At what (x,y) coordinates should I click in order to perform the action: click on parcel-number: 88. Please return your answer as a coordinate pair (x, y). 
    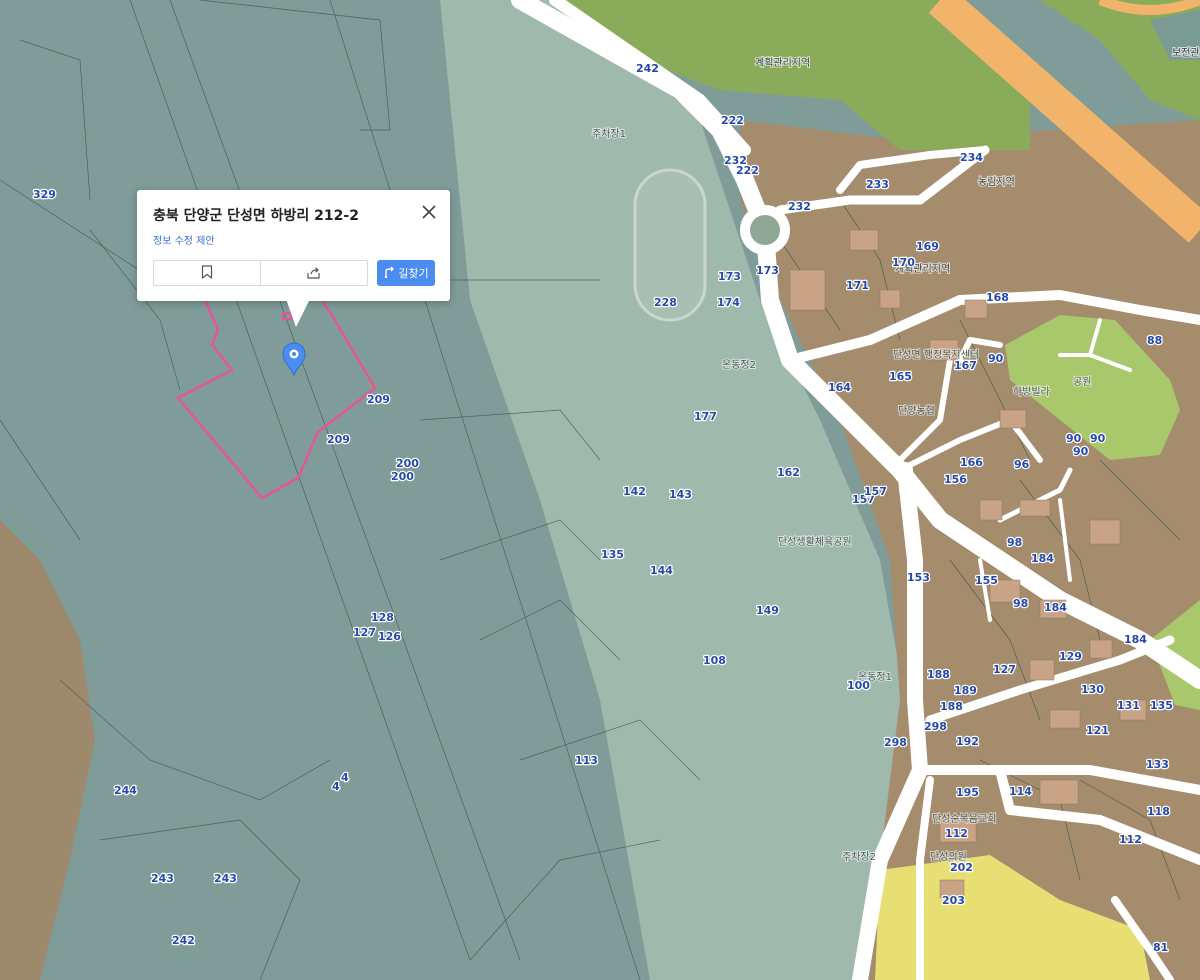
    Looking at the image, I should click on (1154, 340).